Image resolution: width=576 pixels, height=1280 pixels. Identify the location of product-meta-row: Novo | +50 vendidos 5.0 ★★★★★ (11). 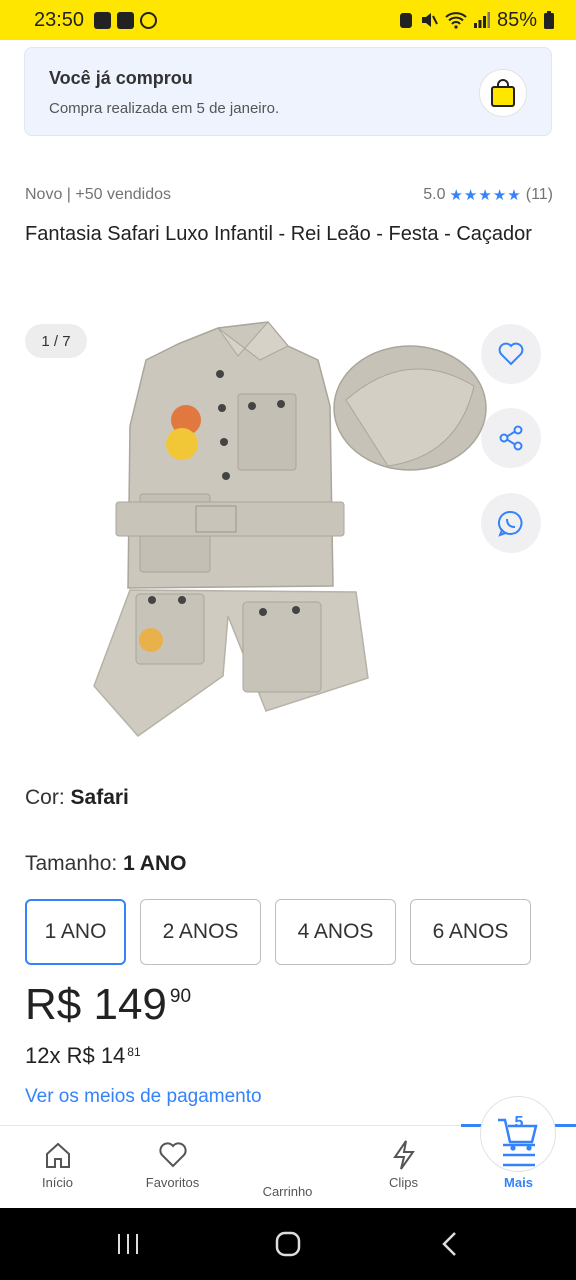
(289, 197).